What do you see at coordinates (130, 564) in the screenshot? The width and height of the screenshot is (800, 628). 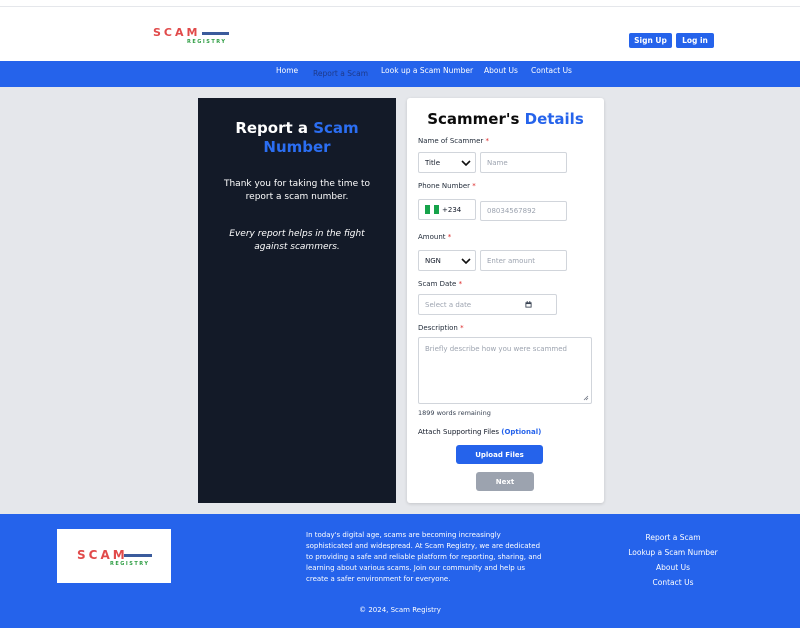 I see `footer-logo-sub: REGISTRY` at bounding box center [130, 564].